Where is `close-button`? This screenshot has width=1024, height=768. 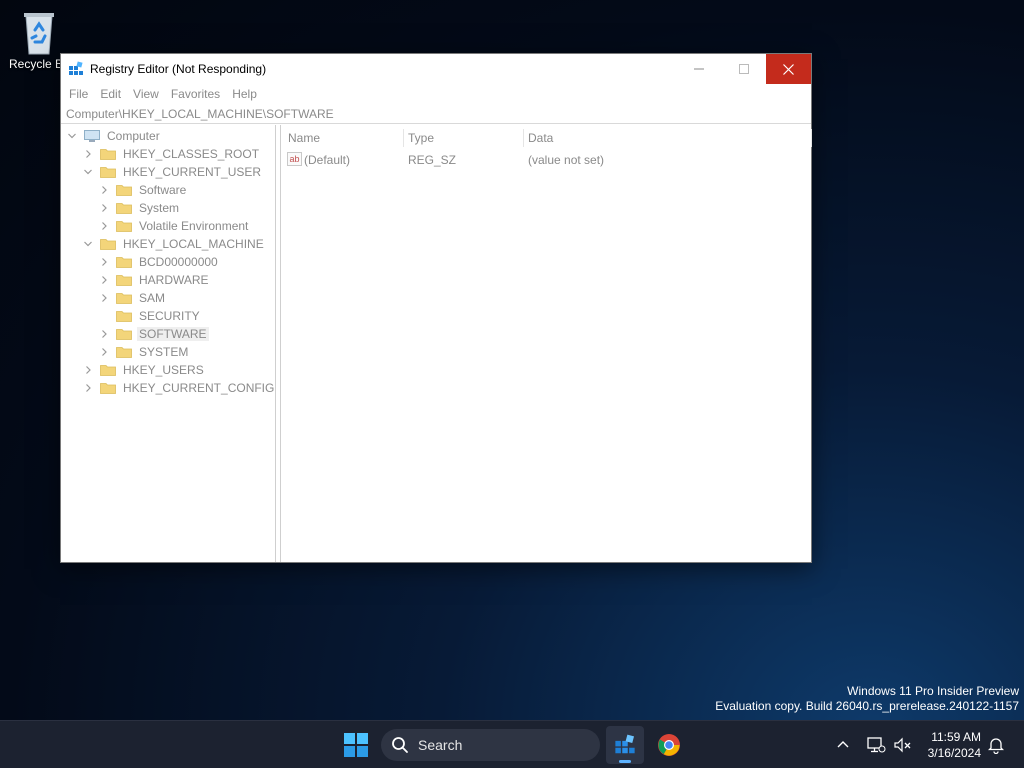
close-button is located at coordinates (788, 69).